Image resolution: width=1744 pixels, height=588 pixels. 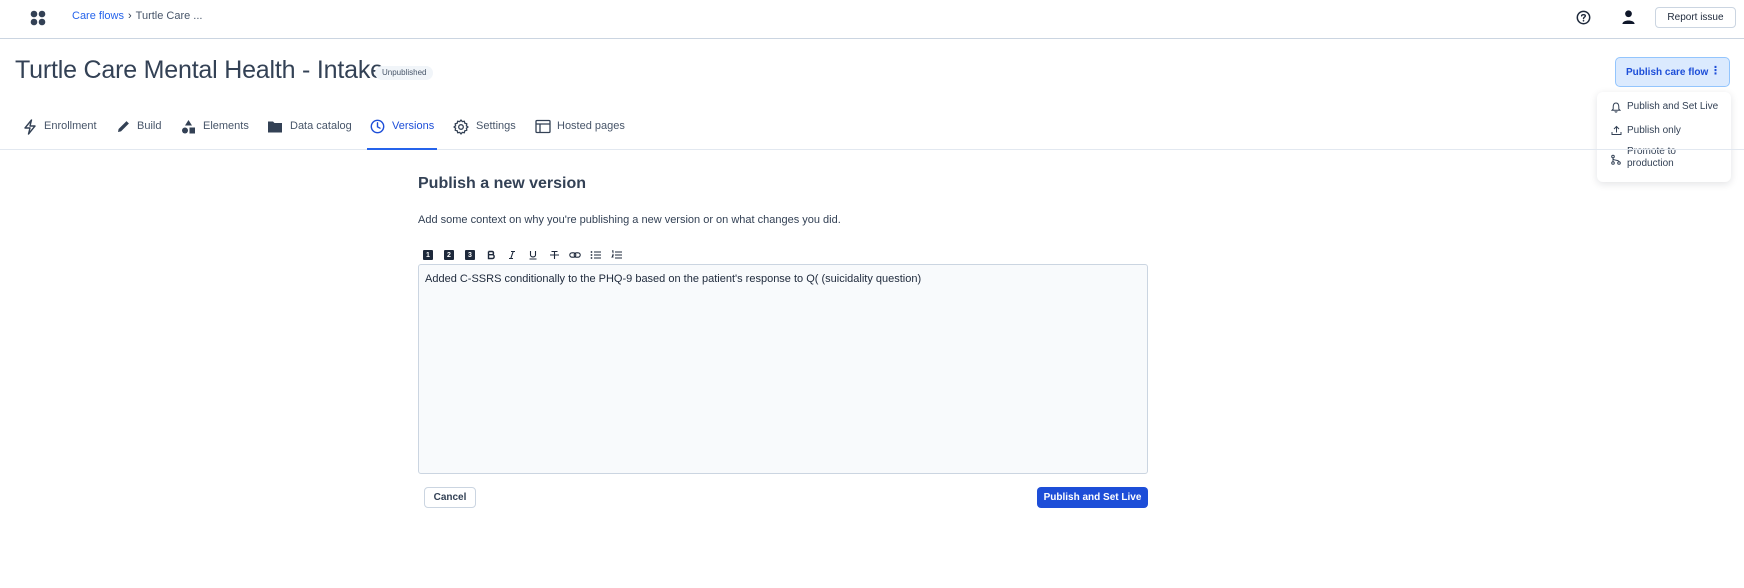 What do you see at coordinates (502, 183) in the screenshot?
I see `form-title: Publish a new version` at bounding box center [502, 183].